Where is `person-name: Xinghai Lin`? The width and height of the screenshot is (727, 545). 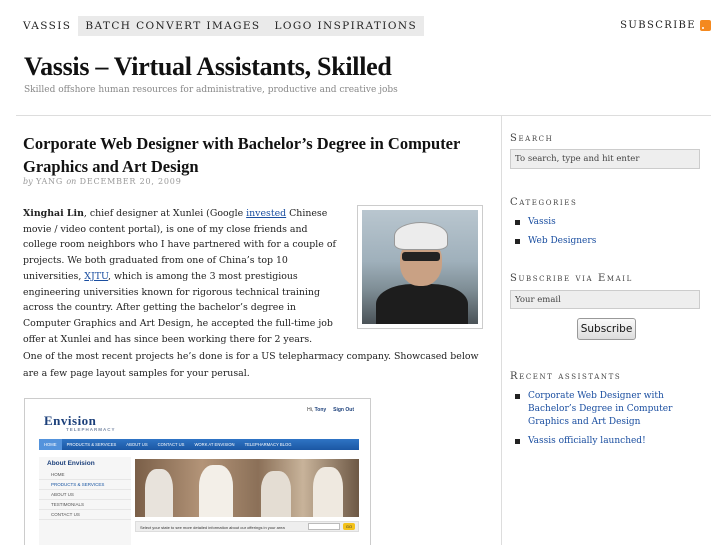 person-name: Xinghai Lin is located at coordinates (53, 213).